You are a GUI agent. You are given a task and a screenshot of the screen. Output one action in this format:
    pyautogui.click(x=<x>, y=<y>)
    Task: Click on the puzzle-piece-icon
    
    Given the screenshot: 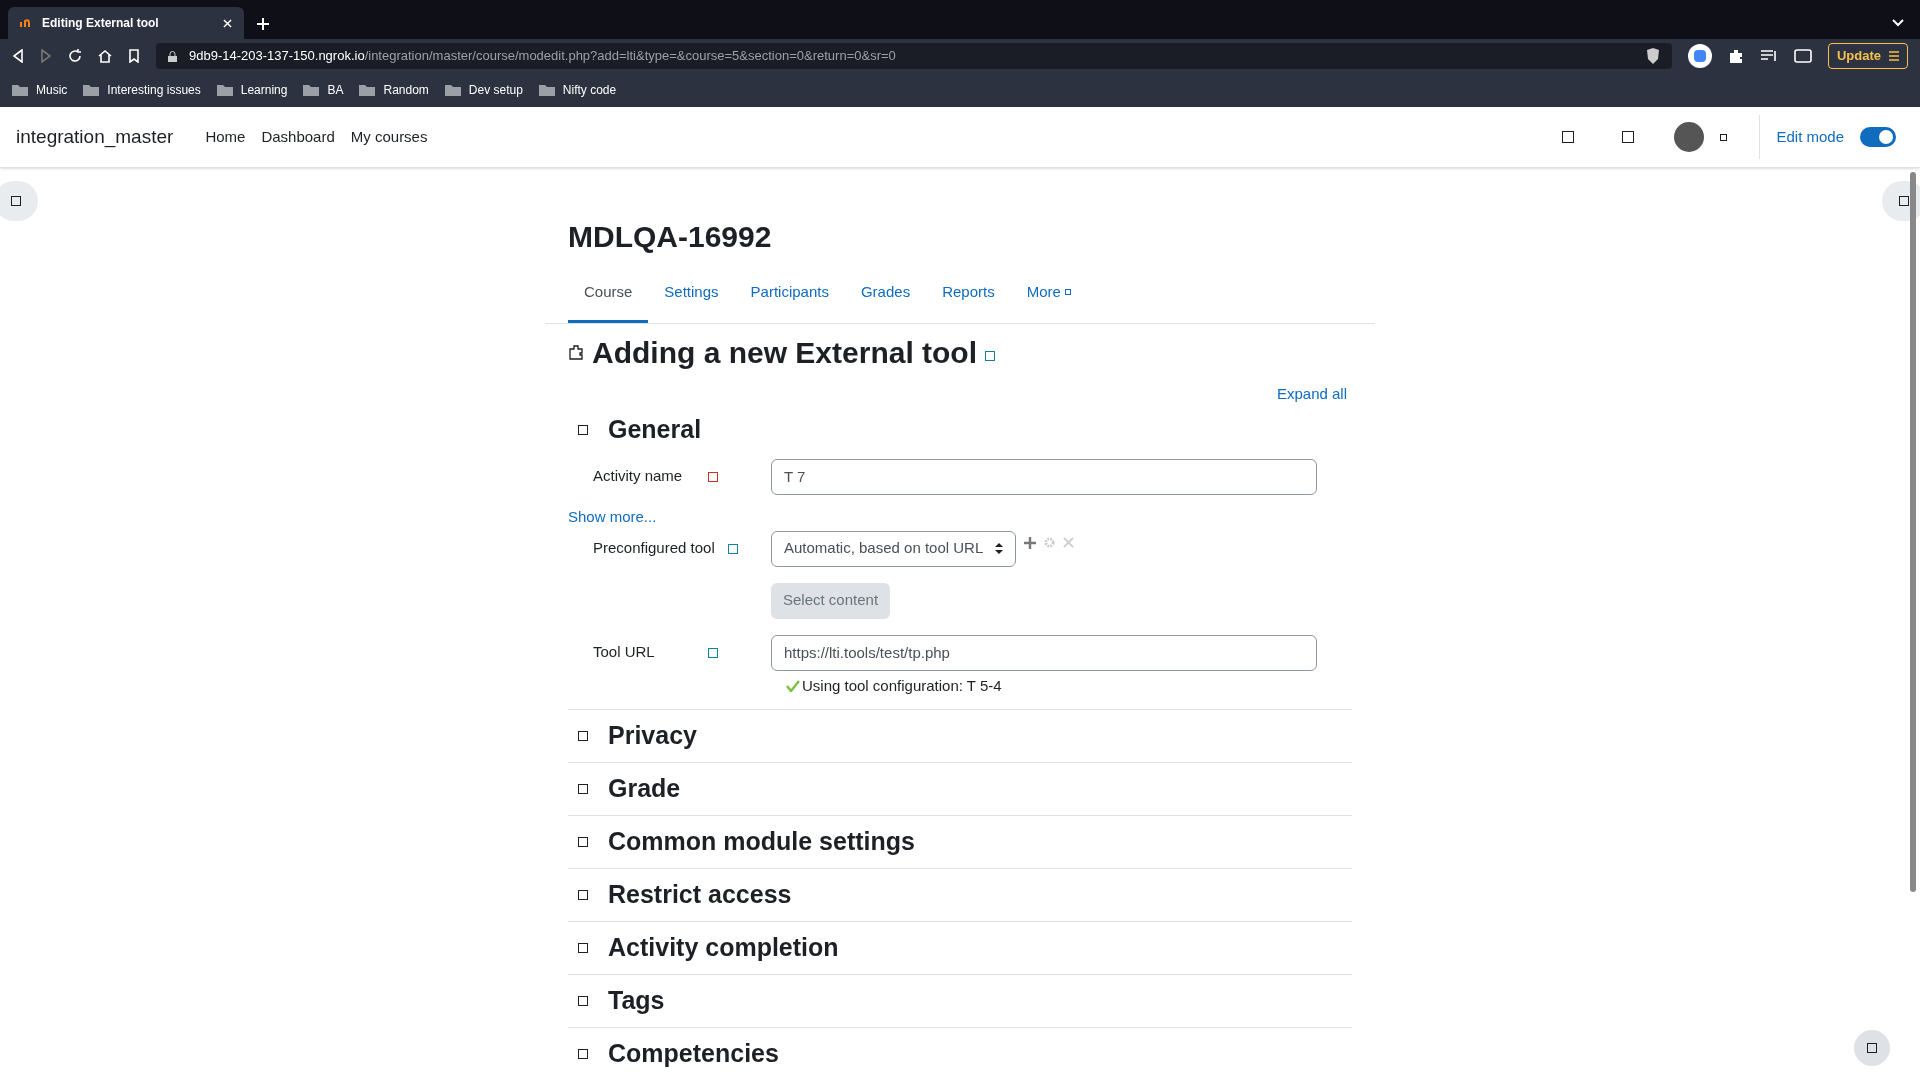 What is the action you would take?
    pyautogui.click(x=576, y=352)
    